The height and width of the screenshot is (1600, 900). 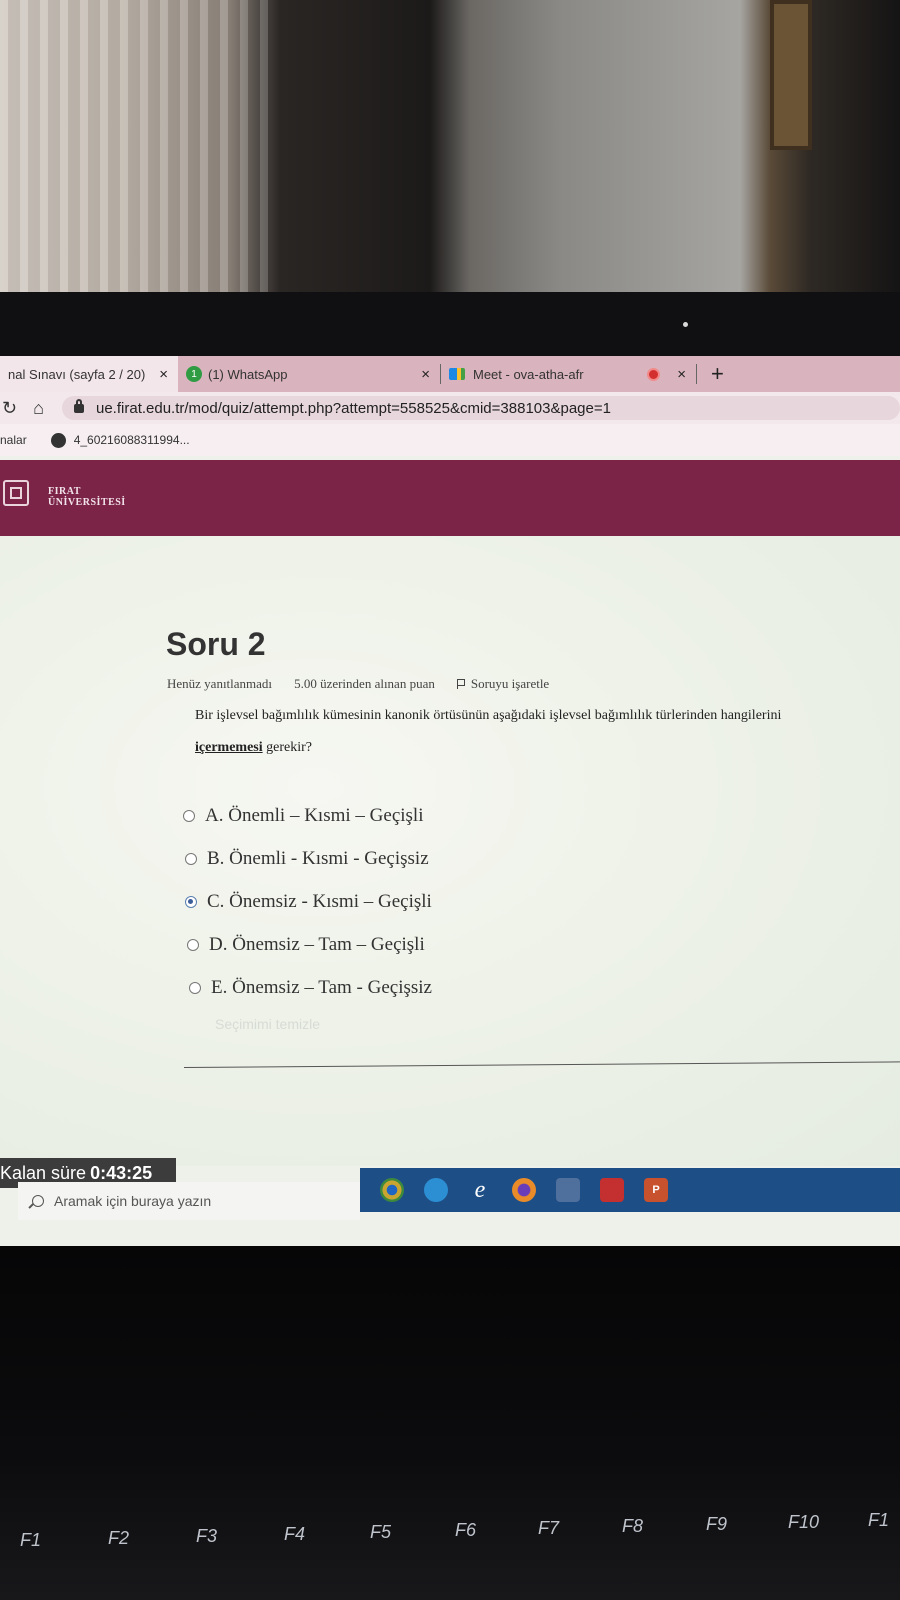 I want to click on tab-meet-close-icon: ×, so click(x=681, y=374).